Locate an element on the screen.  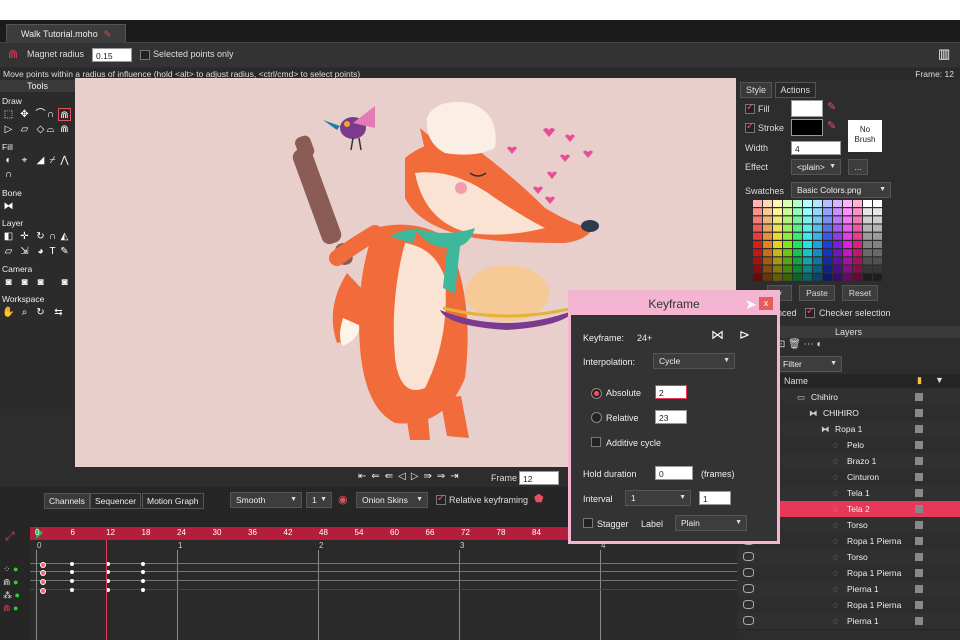
color-channel-icon: ⁂ ● is located at coordinates (15, 595).